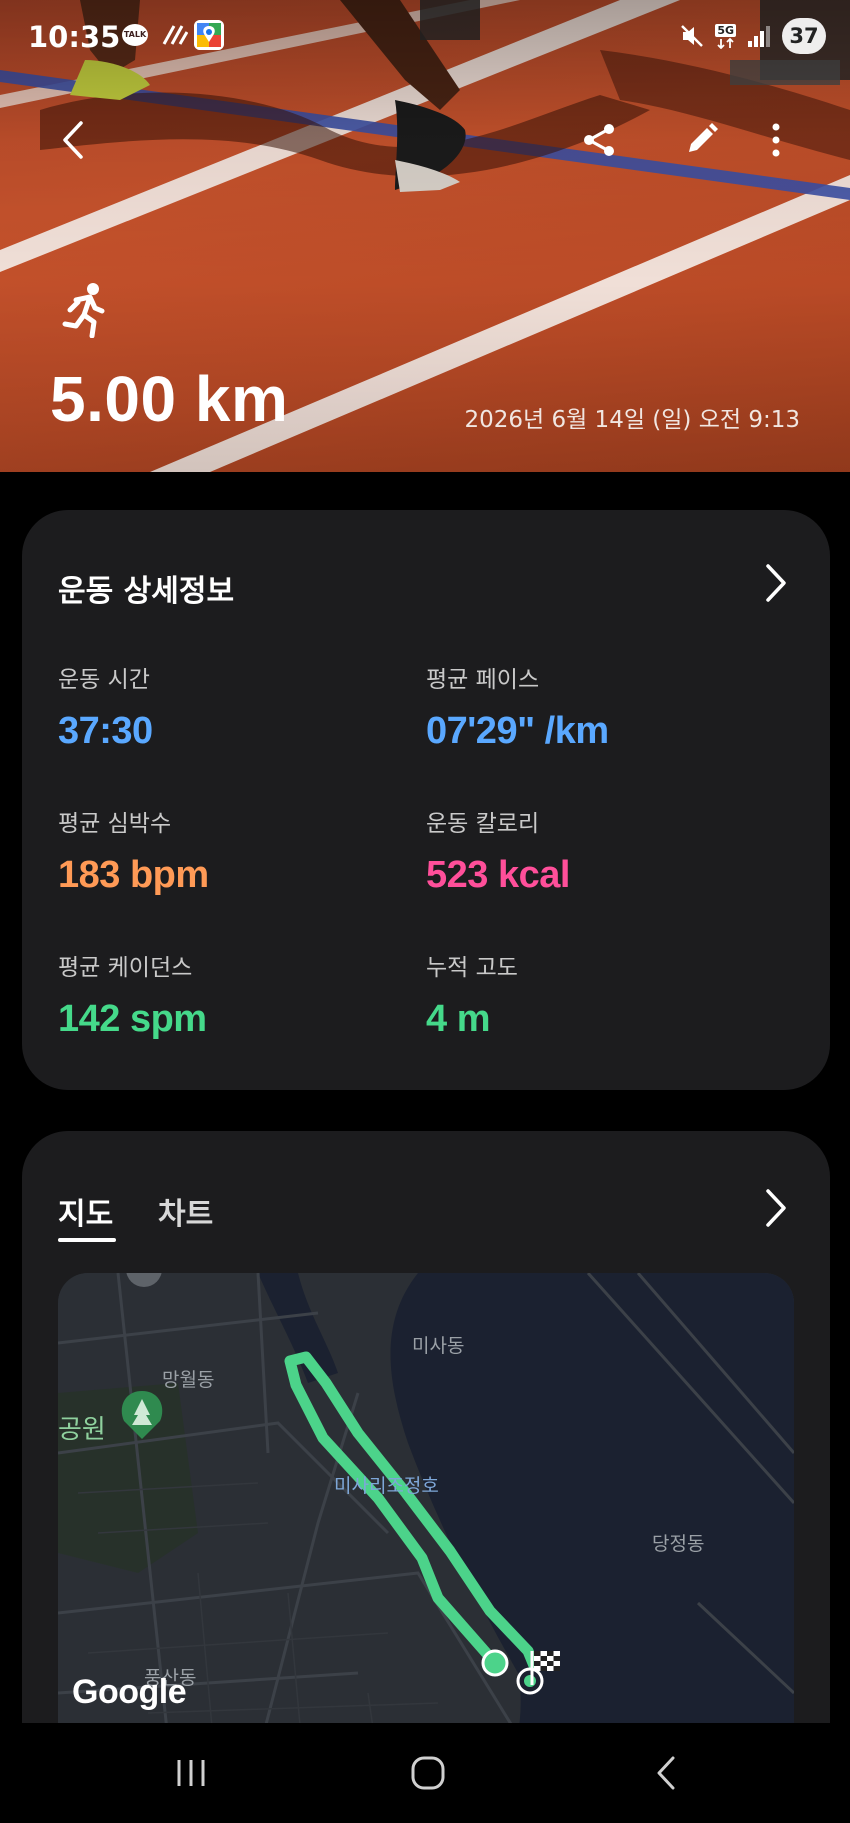  Describe the element at coordinates (586, 706) in the screenshot. I see `stat-avg-pace: 평균 페이스 07'29" /km` at that location.